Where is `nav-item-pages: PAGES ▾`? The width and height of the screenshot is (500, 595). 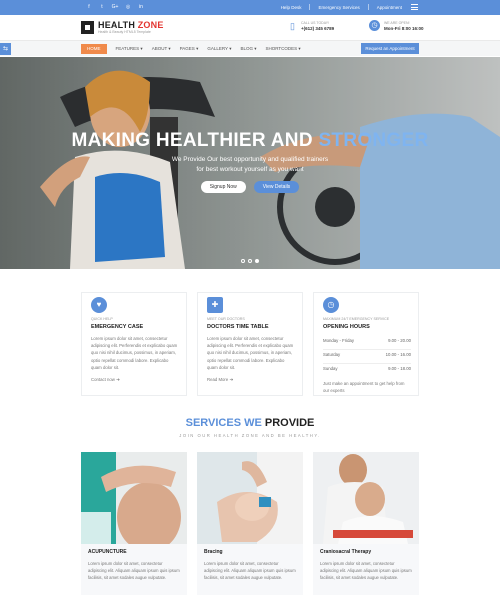
nav-item-pages: PAGES ▾ is located at coordinates (189, 49).